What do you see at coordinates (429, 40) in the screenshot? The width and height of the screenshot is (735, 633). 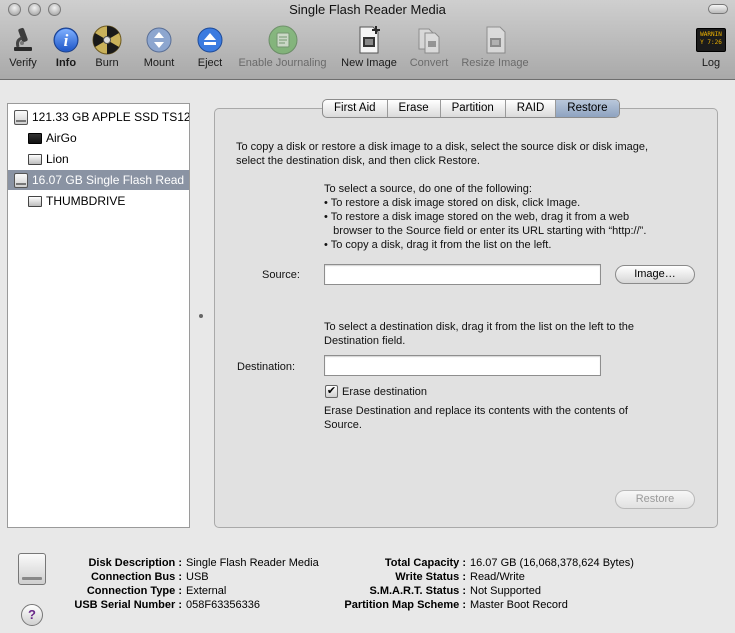 I see `convert-icon` at bounding box center [429, 40].